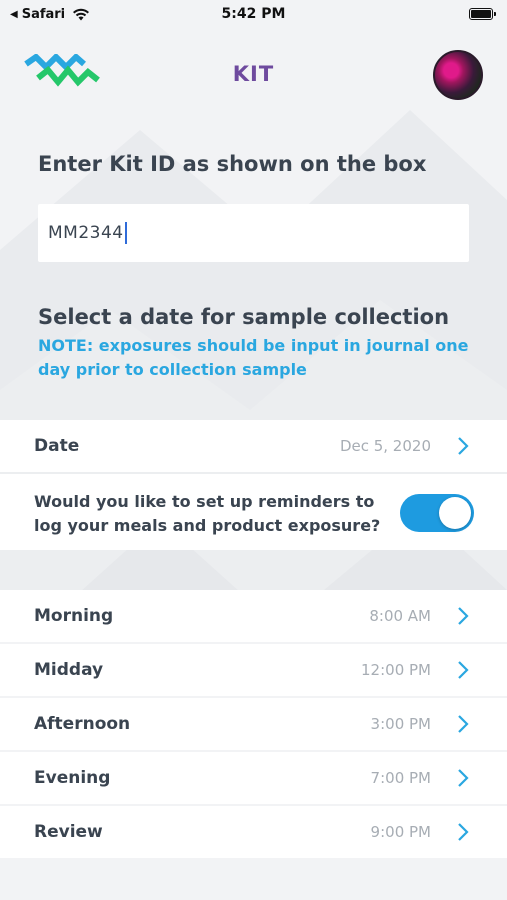 This screenshot has width=507, height=900. What do you see at coordinates (86, 233) in the screenshot?
I see `kit-id-value: MM2344` at bounding box center [86, 233].